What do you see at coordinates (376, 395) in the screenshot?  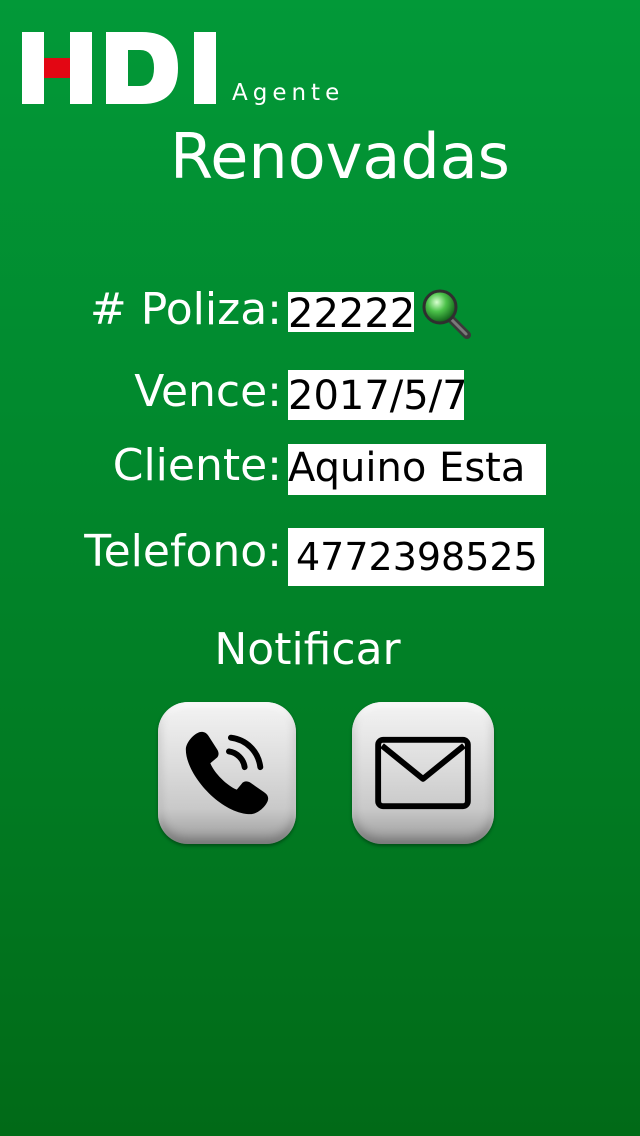 I see `vence-field: 2017/5/7` at bounding box center [376, 395].